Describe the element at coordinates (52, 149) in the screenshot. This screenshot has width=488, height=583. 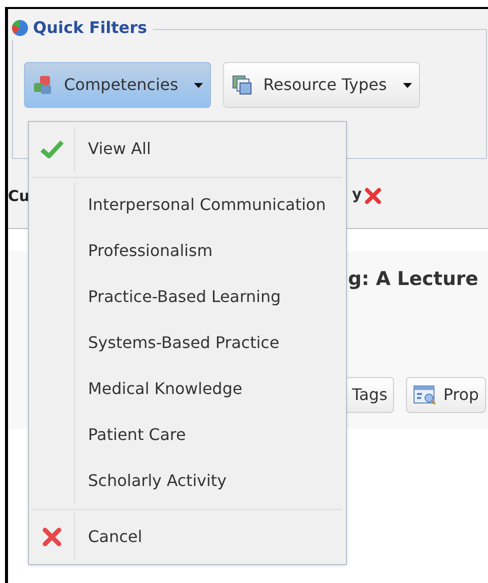
I see `checkmark-icon` at that location.